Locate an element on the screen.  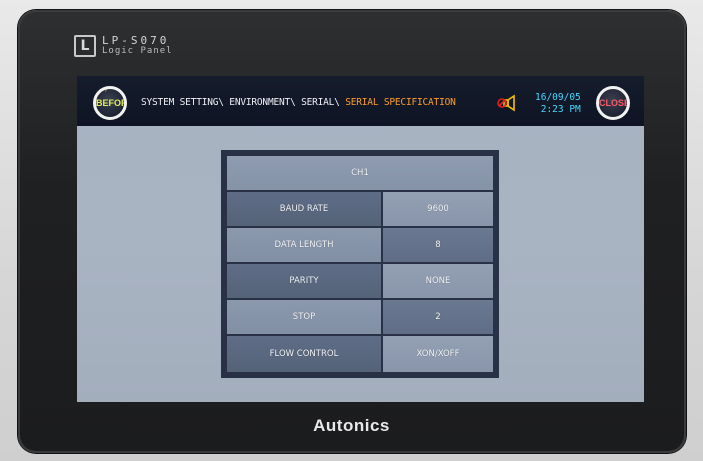
data-length-label: DATA LENGTH is located at coordinates (304, 245).